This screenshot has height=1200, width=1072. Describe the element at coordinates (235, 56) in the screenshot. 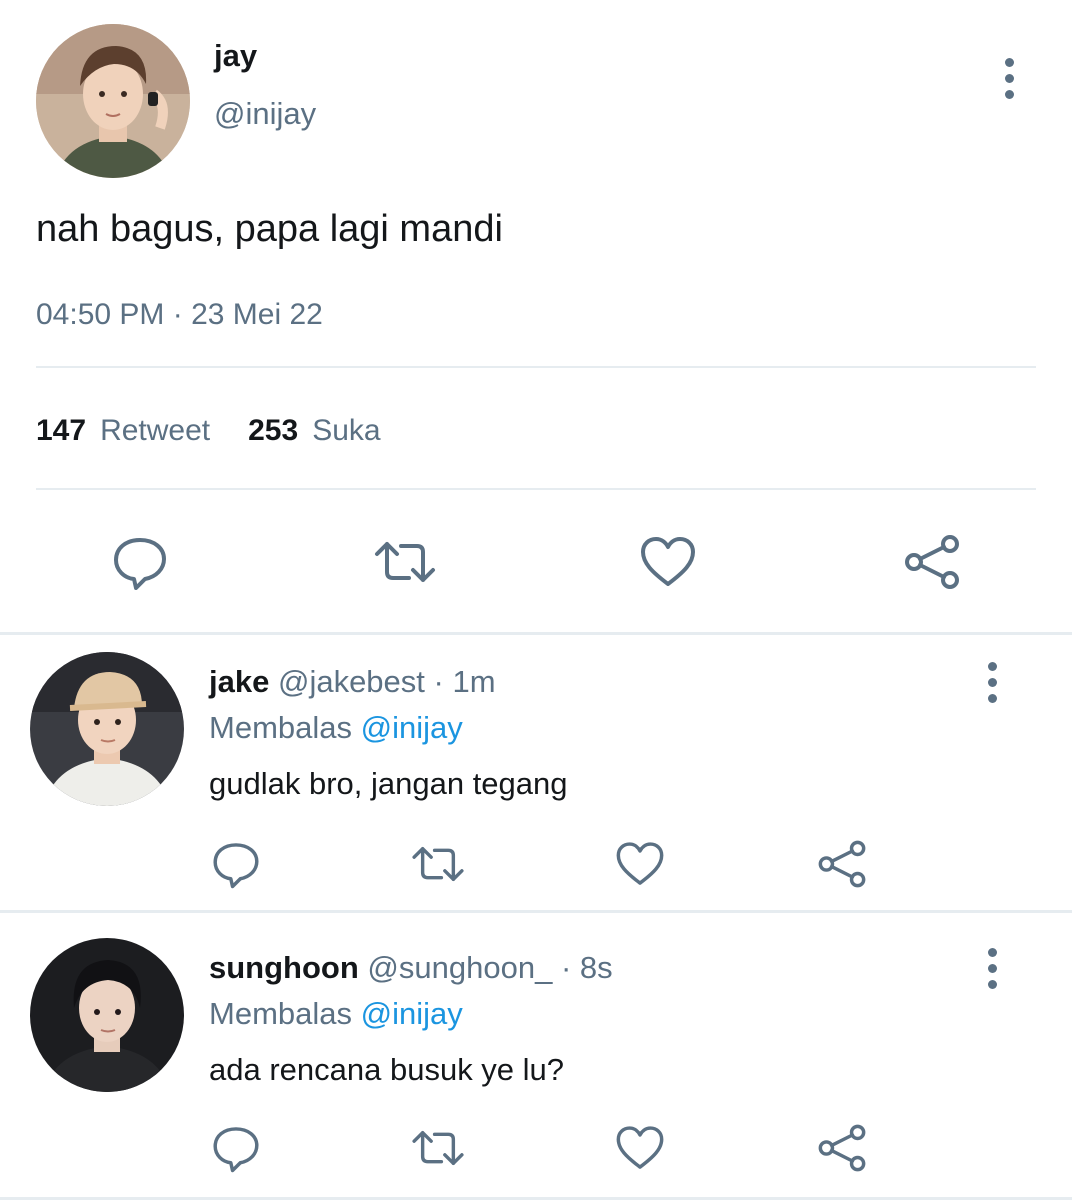

I see `display-name: jay` at that location.